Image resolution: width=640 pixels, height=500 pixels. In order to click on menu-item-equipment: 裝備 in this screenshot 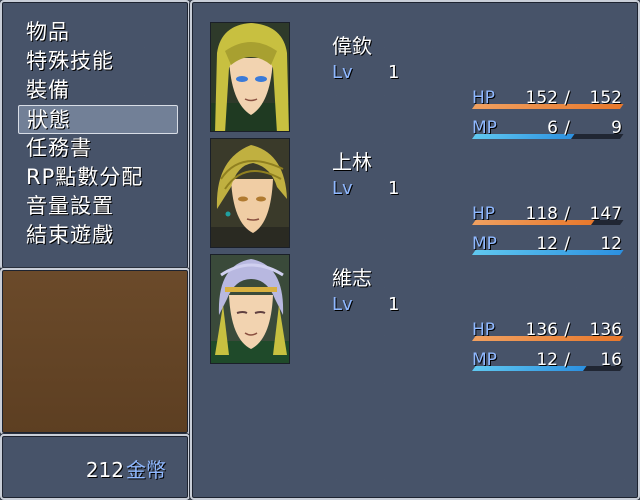, I will do `click(98, 90)`.